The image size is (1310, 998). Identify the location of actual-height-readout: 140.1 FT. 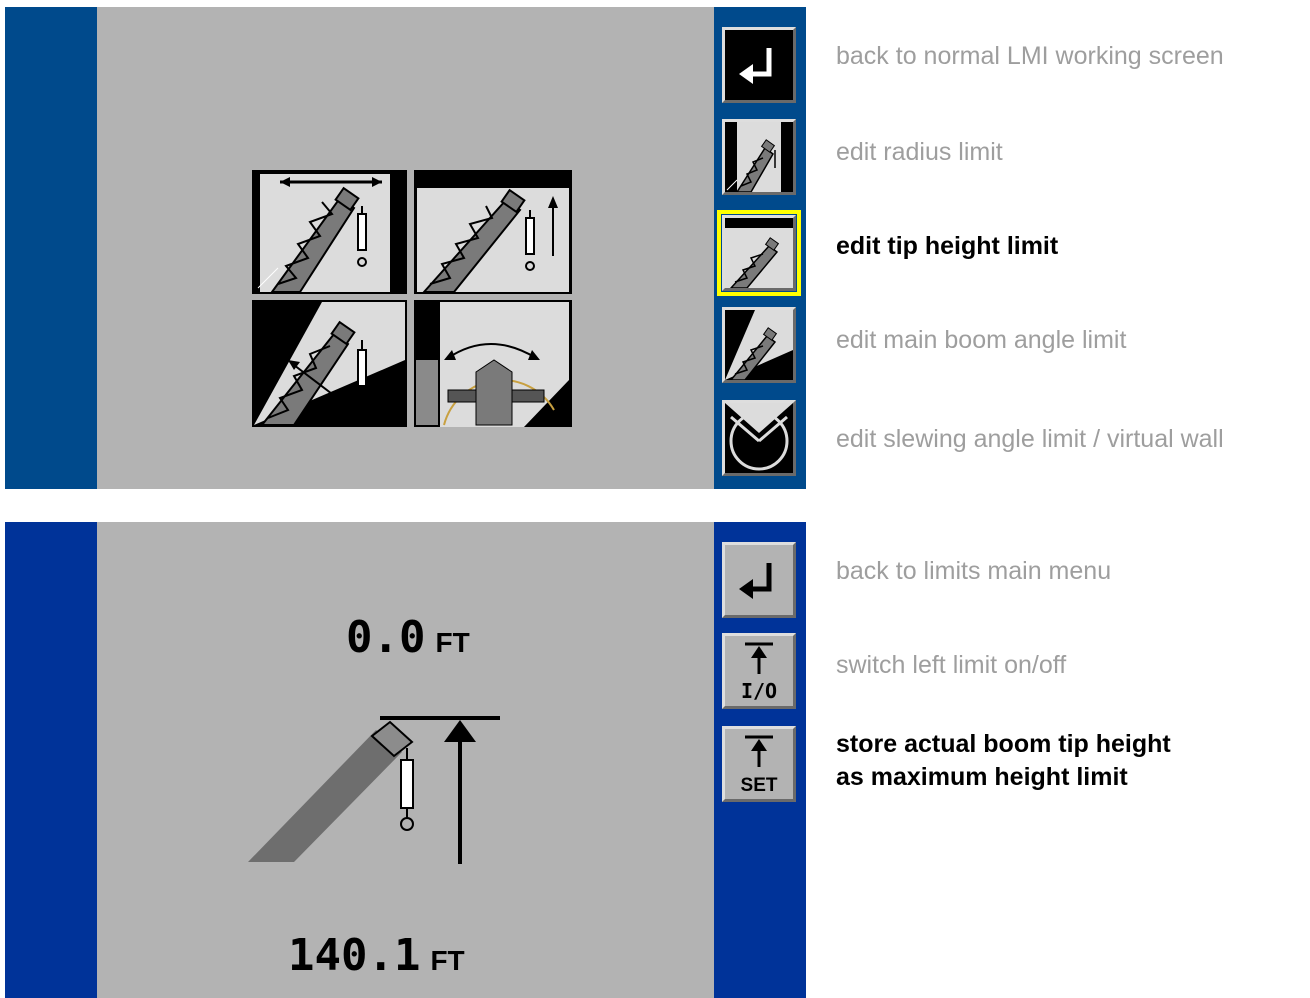
(376, 956).